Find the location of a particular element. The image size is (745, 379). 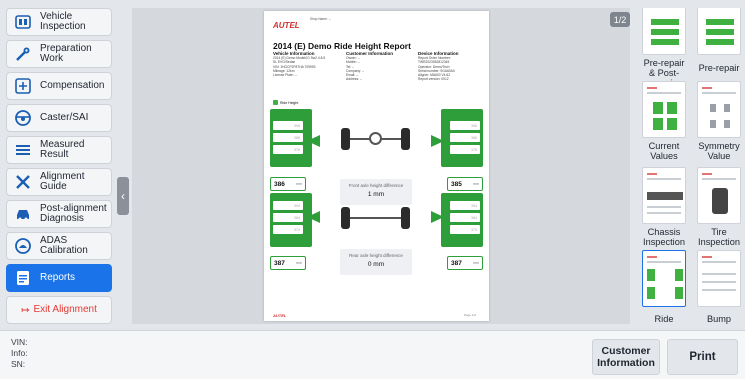

shop-name: Shop Name: -- is located at coordinates (320, 19).